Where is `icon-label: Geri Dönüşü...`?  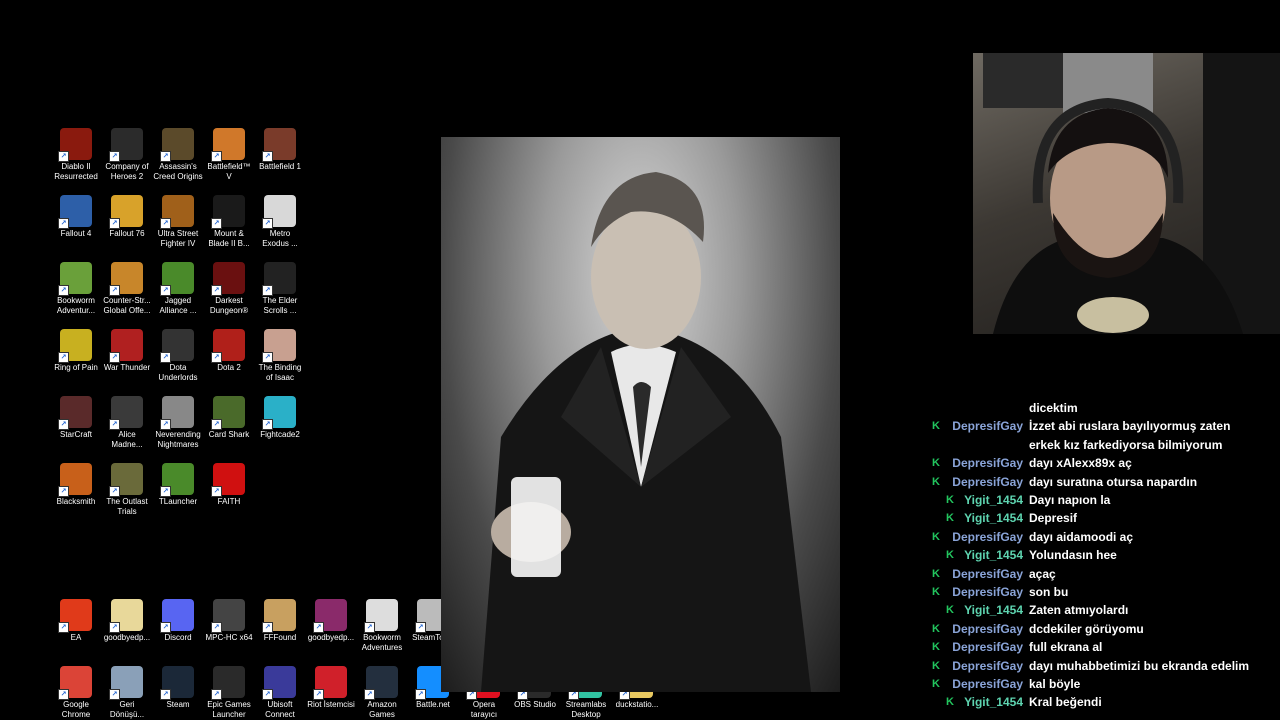
icon-label: Geri Dönüşü... is located at coordinates (127, 709).